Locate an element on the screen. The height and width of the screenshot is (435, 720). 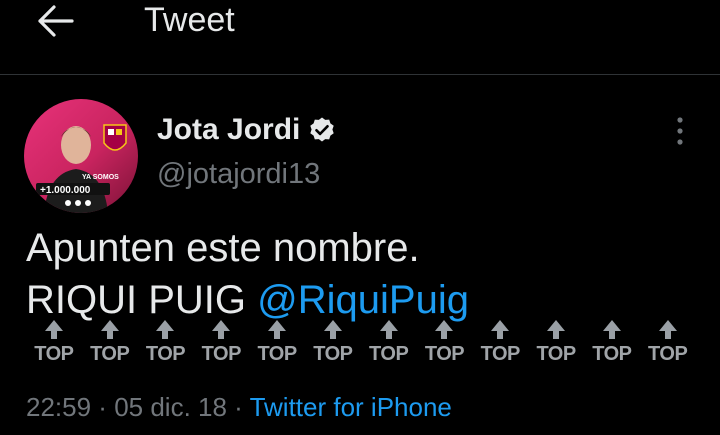
top-emoji-row: TOP TOP TOP TOP TOP TOP TOP TOP TOP TOP TOP TOP is located at coordinates (361, 343).